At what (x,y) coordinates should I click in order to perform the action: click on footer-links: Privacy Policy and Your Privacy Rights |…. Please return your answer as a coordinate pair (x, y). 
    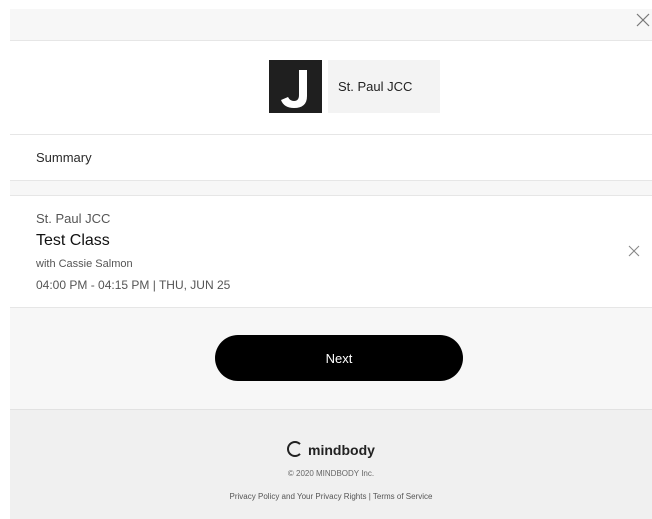
    Looking at the image, I should click on (331, 496).